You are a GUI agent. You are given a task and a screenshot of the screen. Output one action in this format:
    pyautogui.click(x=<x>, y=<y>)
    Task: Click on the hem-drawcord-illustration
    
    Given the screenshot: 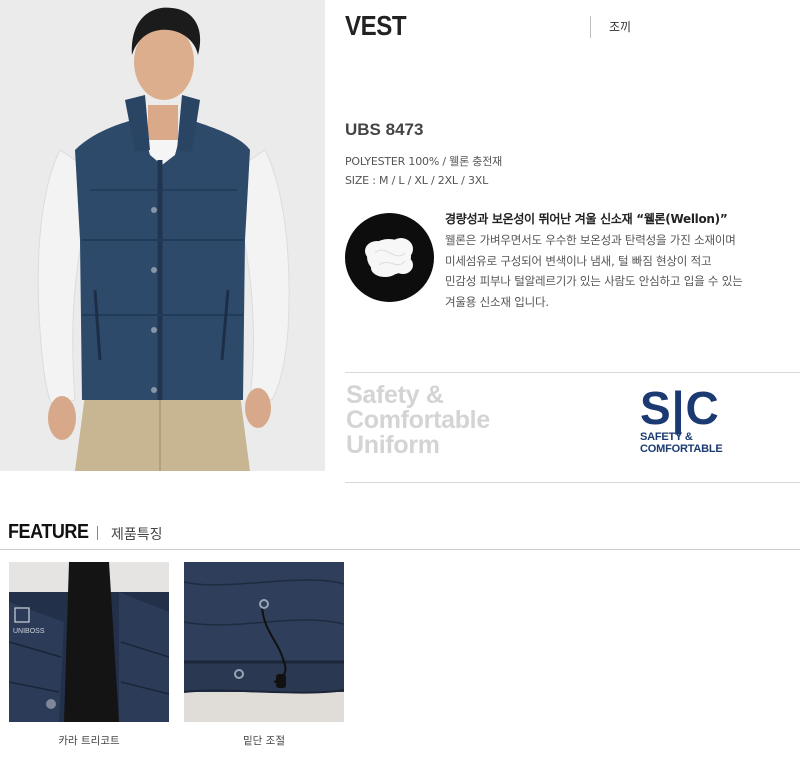 What is the action you would take?
    pyautogui.click(x=264, y=642)
    